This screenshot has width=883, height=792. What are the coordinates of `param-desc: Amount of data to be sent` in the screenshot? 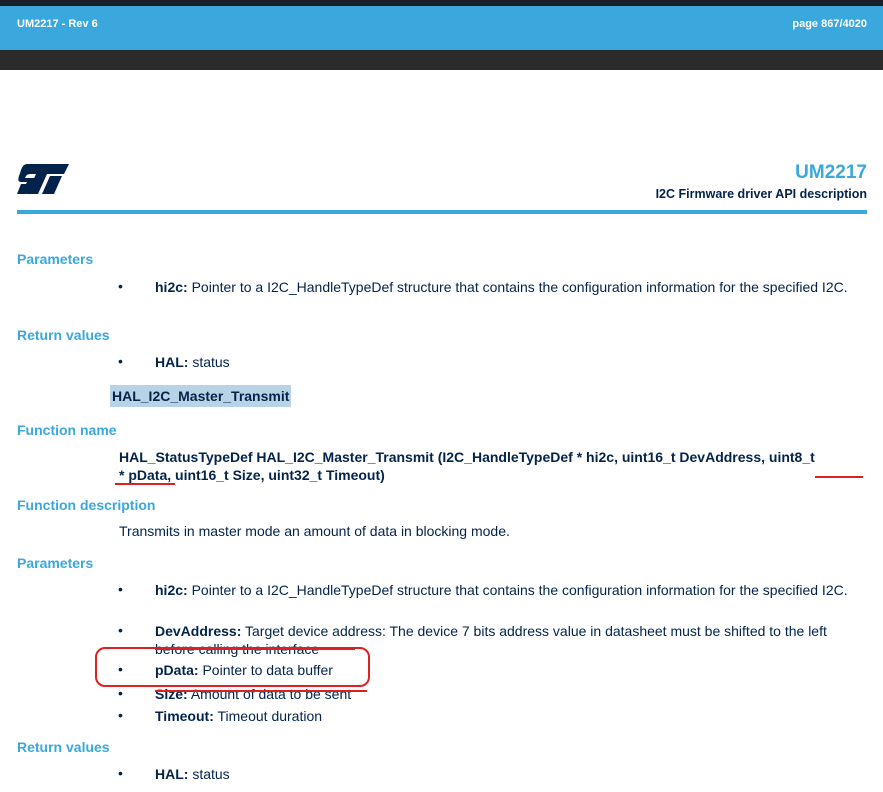 It's located at (271, 694).